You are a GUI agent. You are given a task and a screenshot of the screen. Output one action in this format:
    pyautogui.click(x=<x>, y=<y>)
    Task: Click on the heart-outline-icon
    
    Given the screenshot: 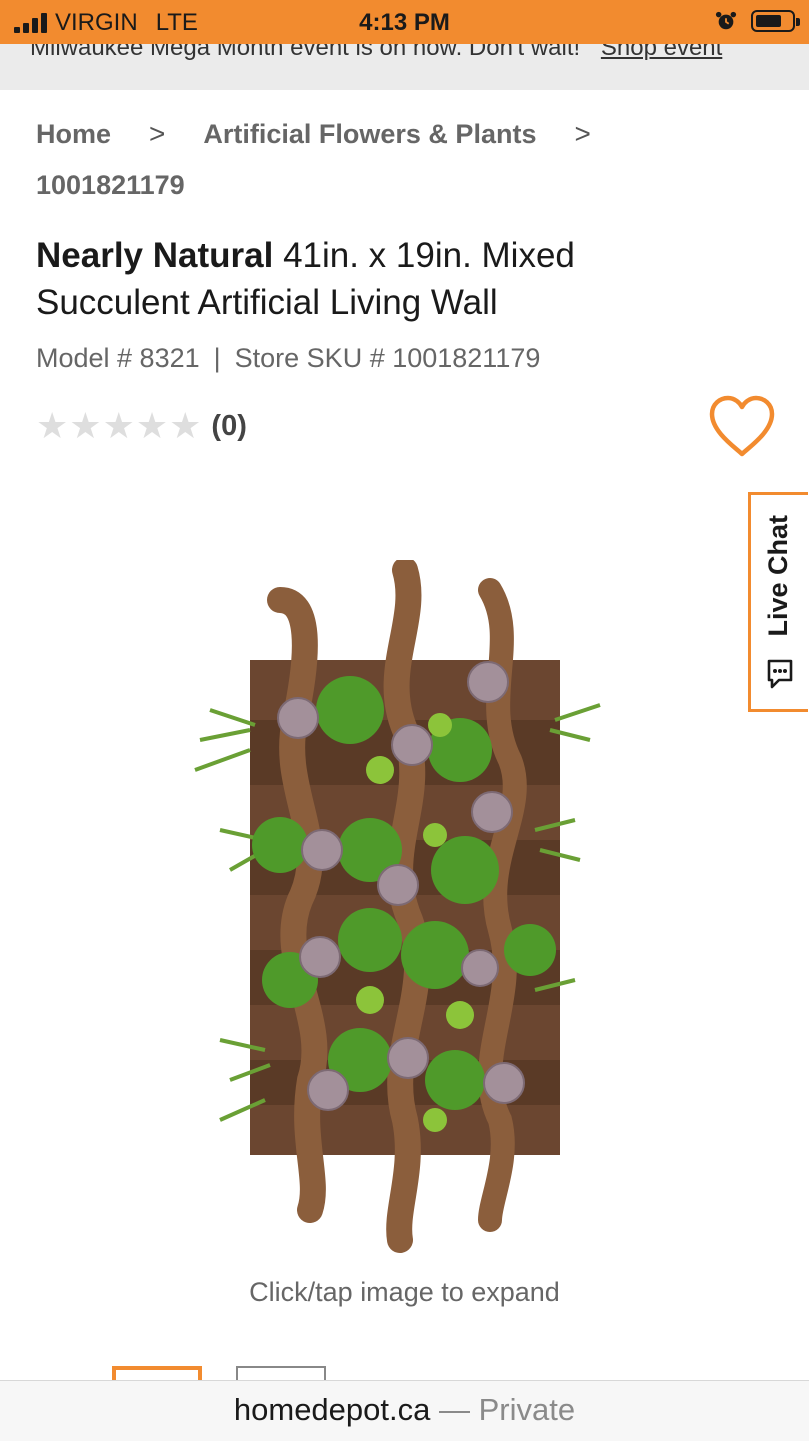 What is the action you would take?
    pyautogui.click(x=742, y=427)
    